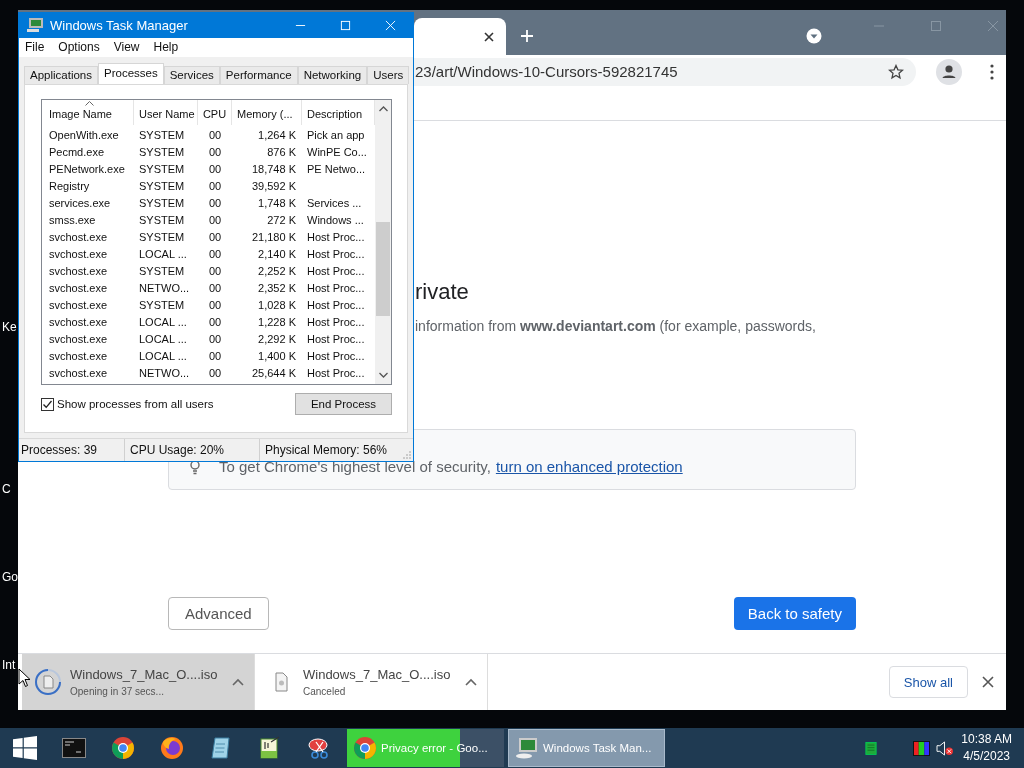  What do you see at coordinates (407, 455) in the screenshot?
I see `resize-grip-icon` at bounding box center [407, 455].